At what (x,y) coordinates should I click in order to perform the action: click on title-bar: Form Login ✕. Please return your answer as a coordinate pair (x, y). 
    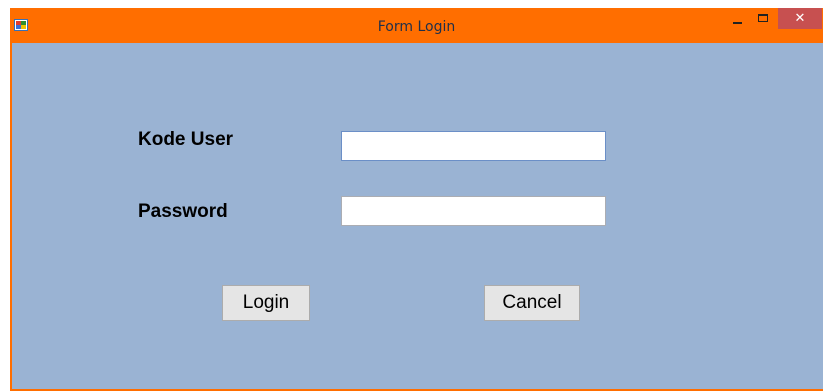
    Looking at the image, I should click on (416, 25).